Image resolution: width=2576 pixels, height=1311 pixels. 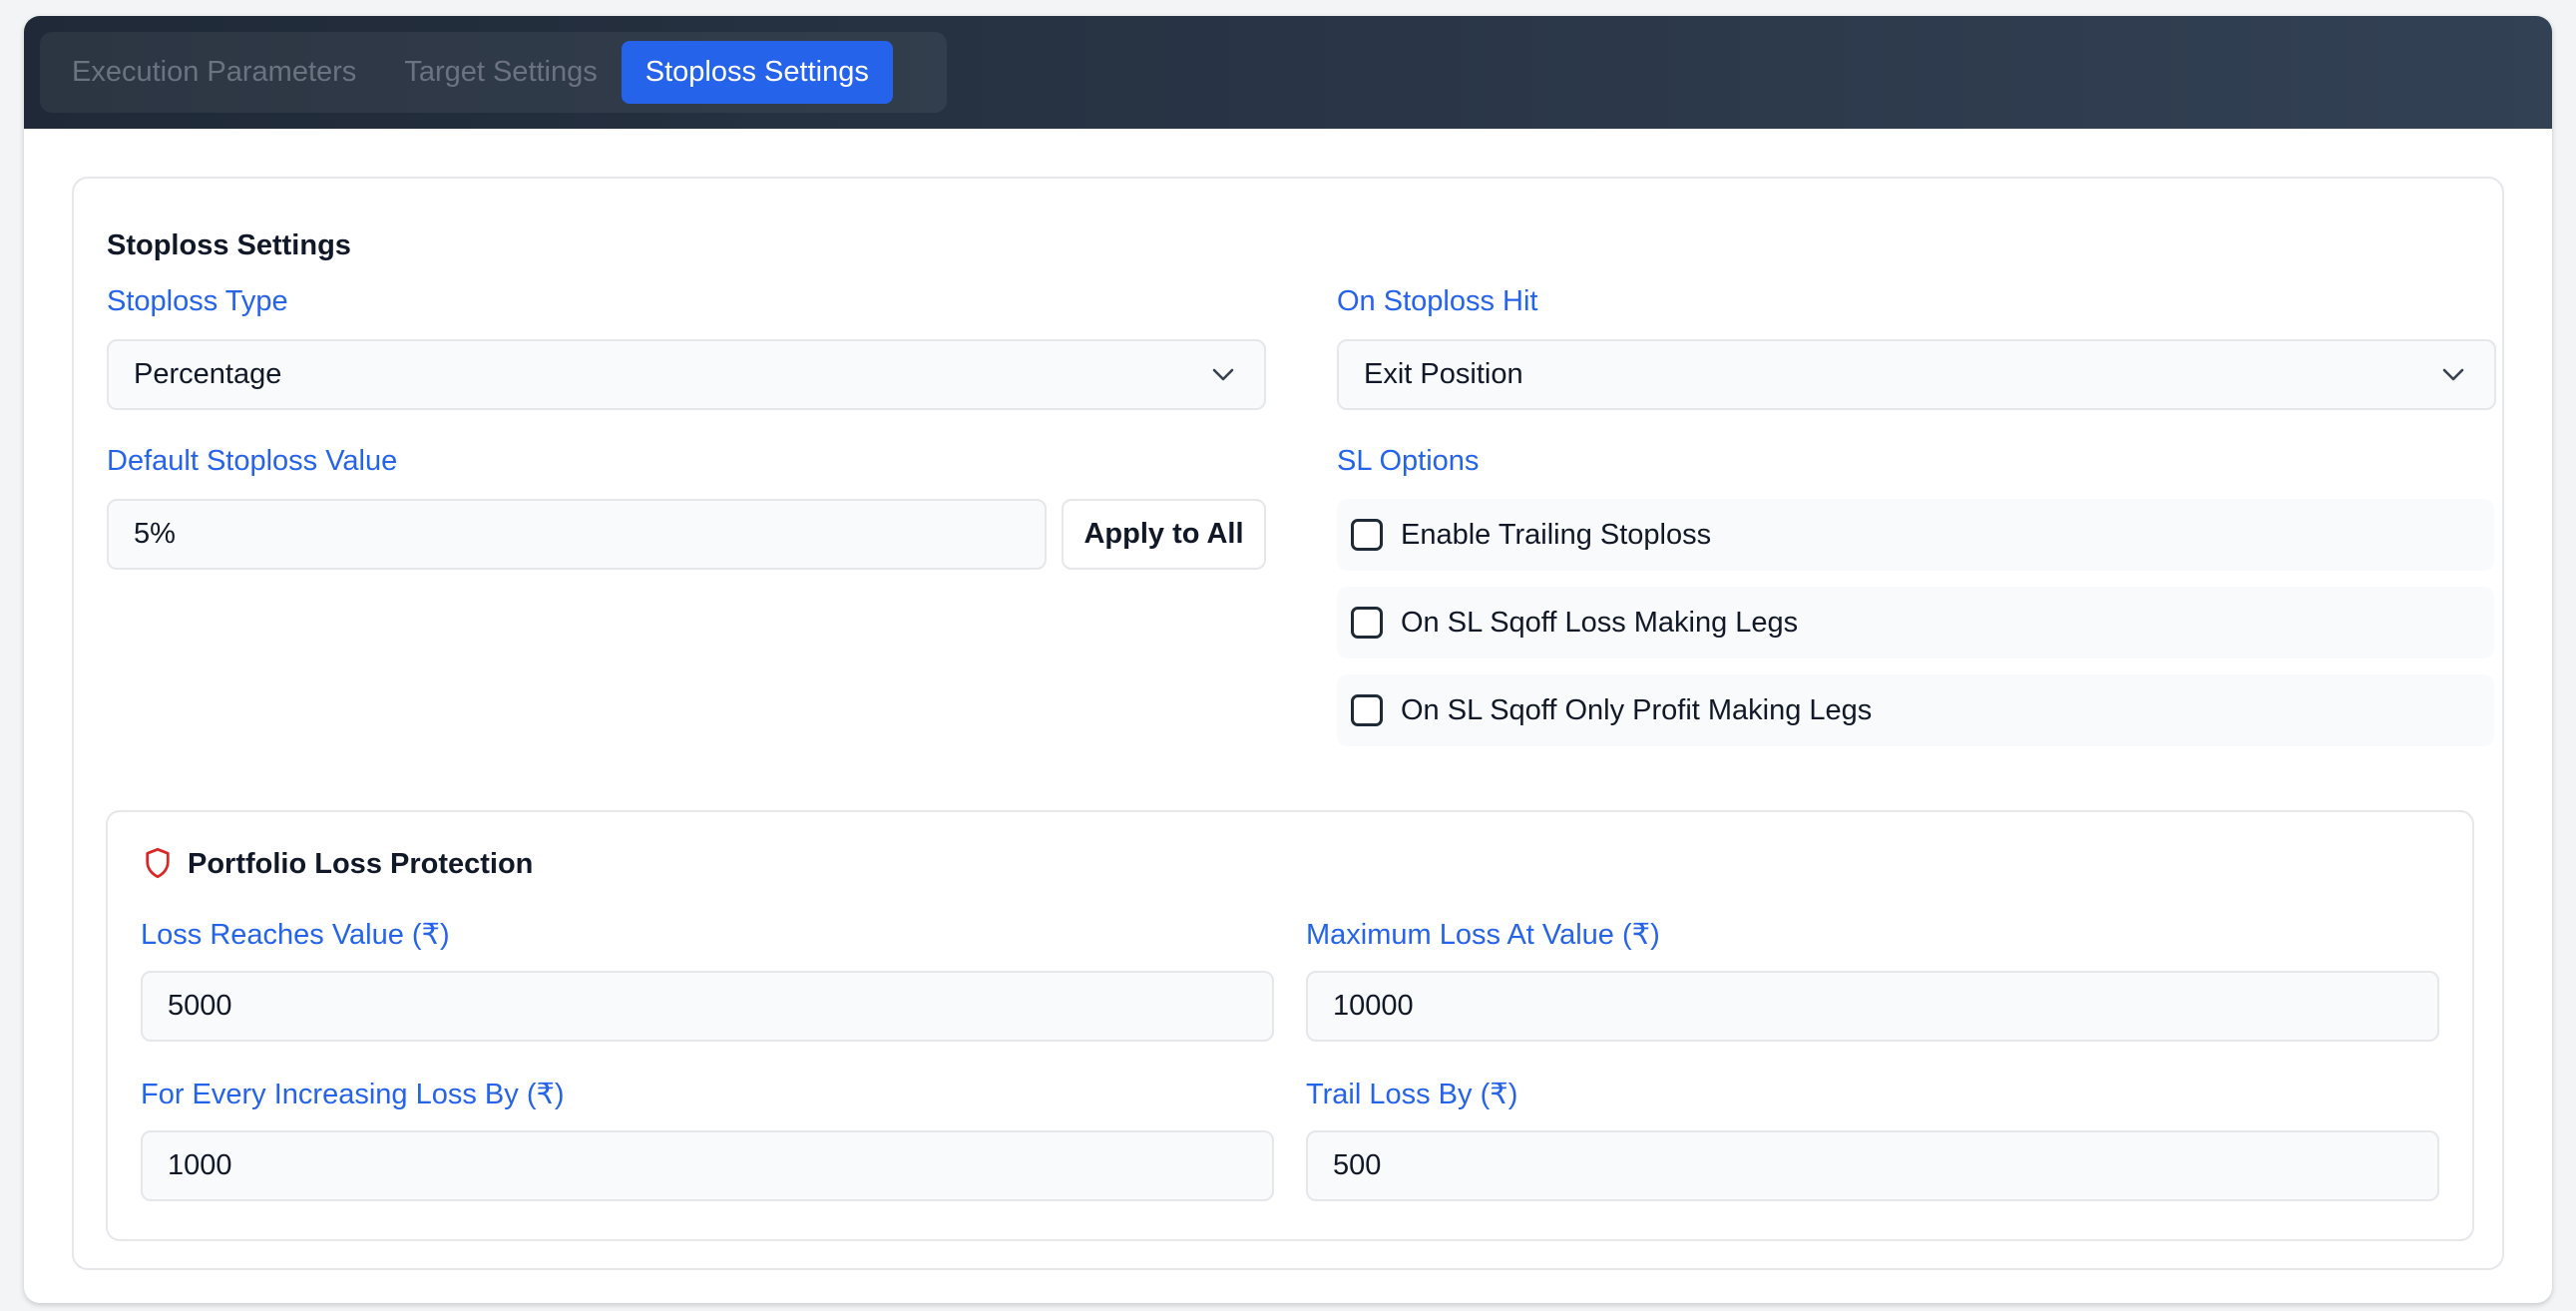 What do you see at coordinates (1915, 535) in the screenshot?
I see `enable-trailing-stoploss-option: Enable Trailing Stoploss` at bounding box center [1915, 535].